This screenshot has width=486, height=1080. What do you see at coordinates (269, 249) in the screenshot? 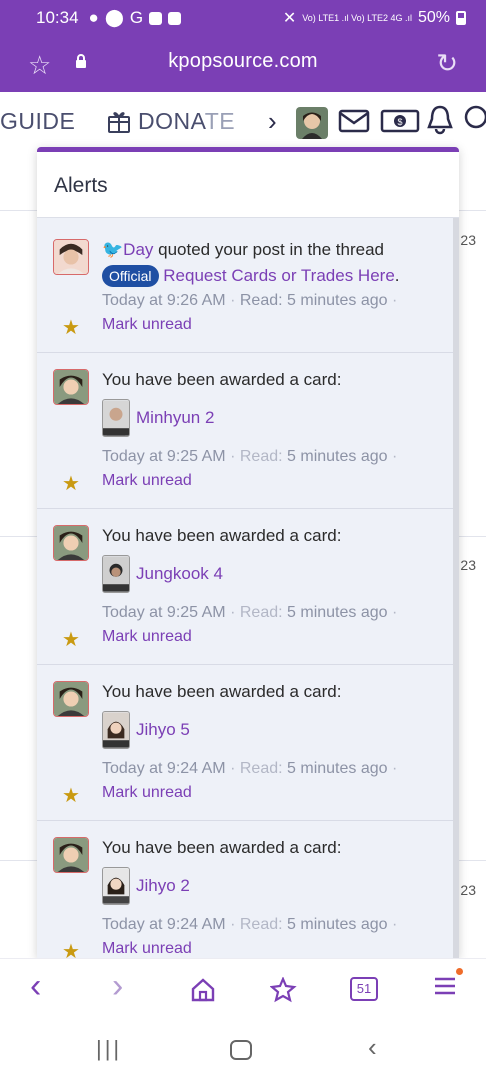
I see `alert-action: quoted your post in the thread` at bounding box center [269, 249].